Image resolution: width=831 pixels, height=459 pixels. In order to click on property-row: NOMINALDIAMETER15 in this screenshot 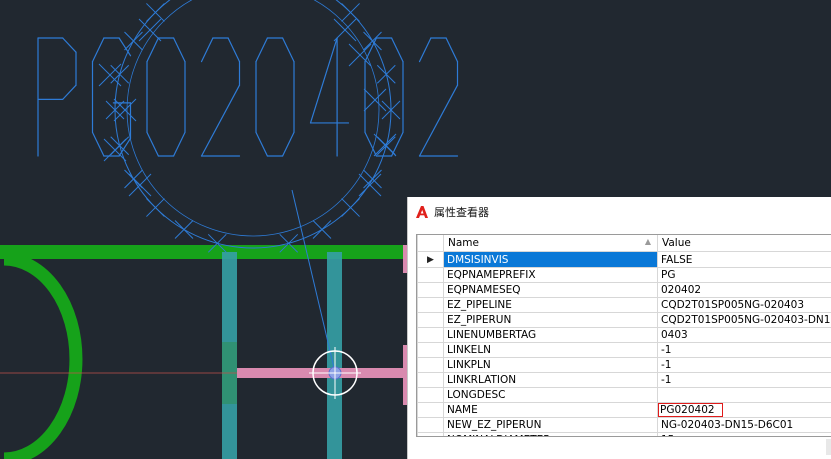, I will do `click(624, 434)`.